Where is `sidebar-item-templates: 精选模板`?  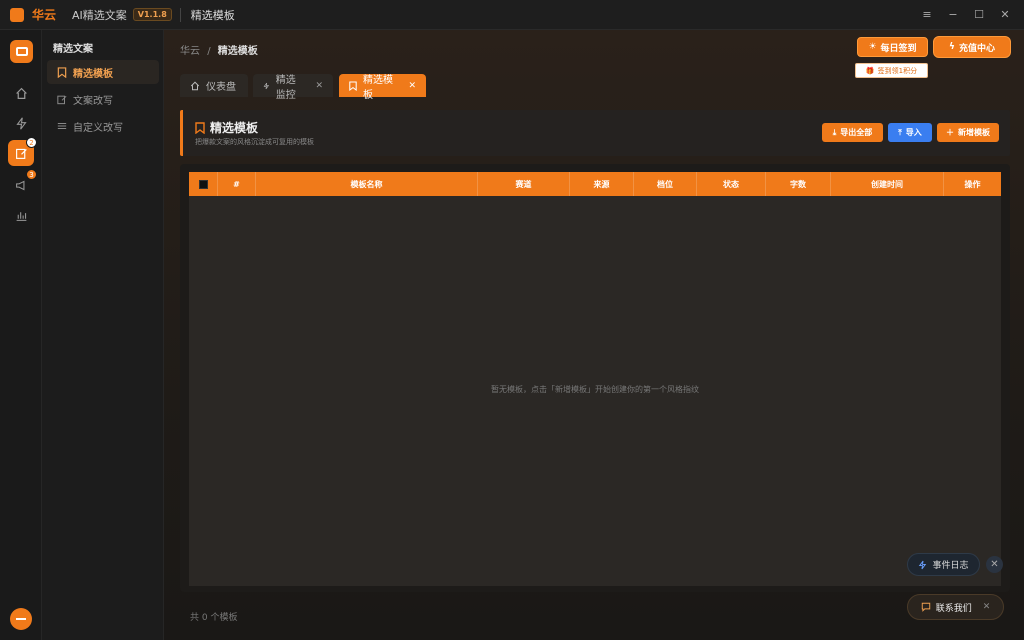
sidebar-item-templates: 精选模板 is located at coordinates (103, 72).